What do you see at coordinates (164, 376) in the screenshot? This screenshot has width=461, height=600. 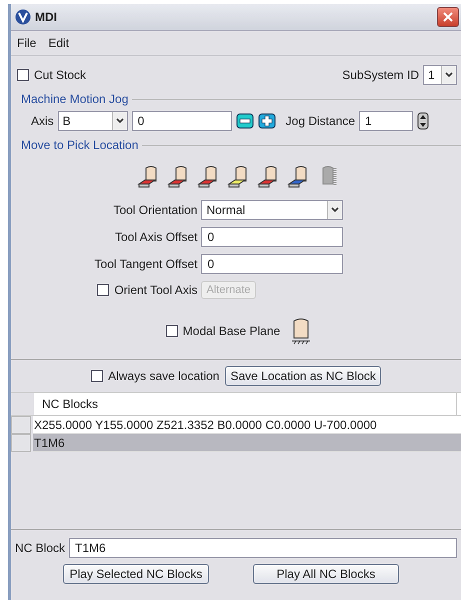 I see `checkbox-label: Always save location` at bounding box center [164, 376].